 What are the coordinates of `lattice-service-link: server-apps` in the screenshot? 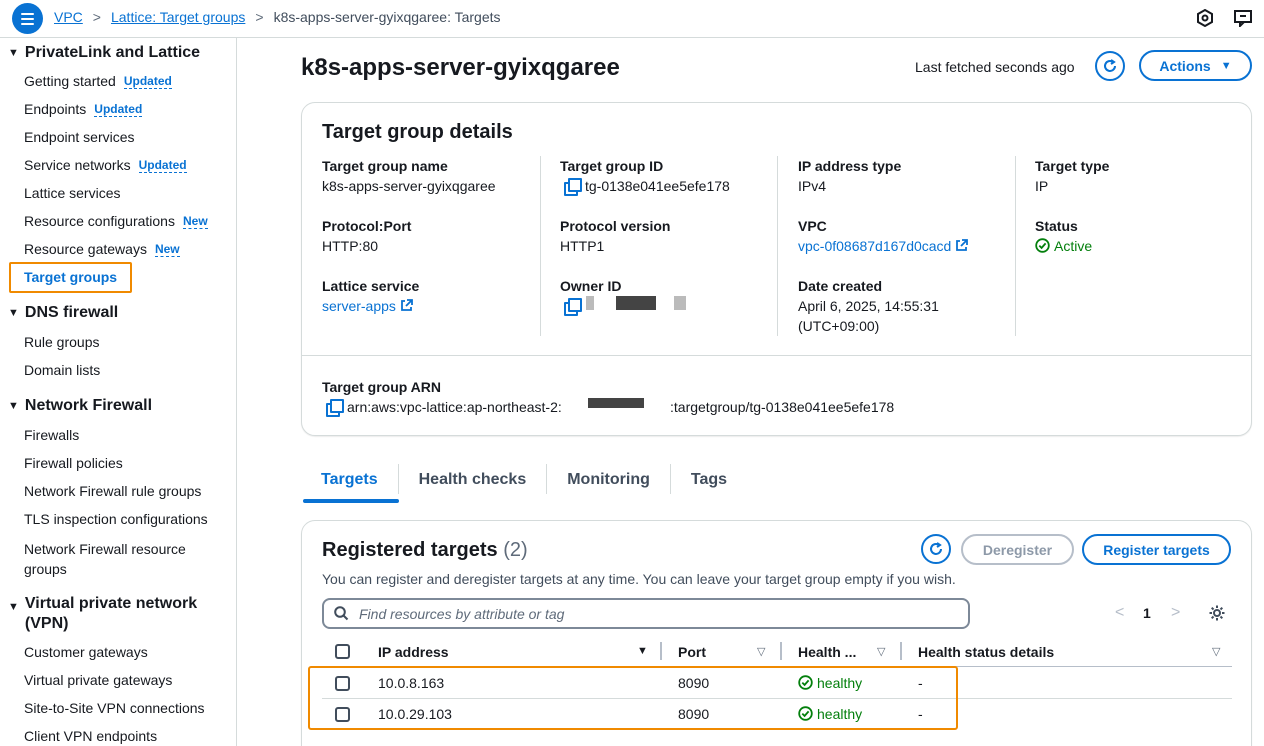 It's located at (367, 306).